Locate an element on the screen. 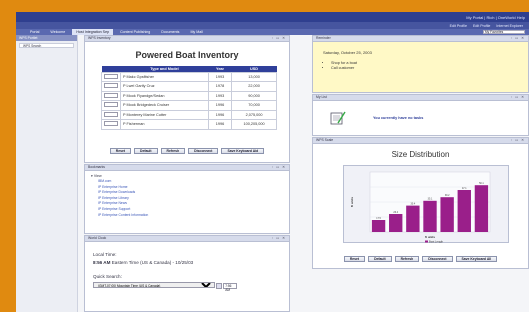 The height and width of the screenshot is (312, 529). legend-swatch is located at coordinates (426, 241).